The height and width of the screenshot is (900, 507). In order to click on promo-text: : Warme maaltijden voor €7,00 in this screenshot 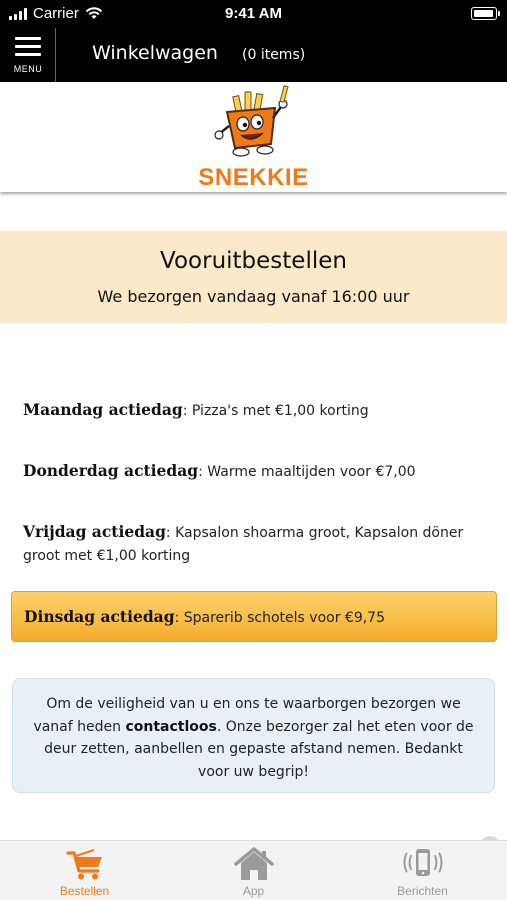, I will do `click(307, 472)`.